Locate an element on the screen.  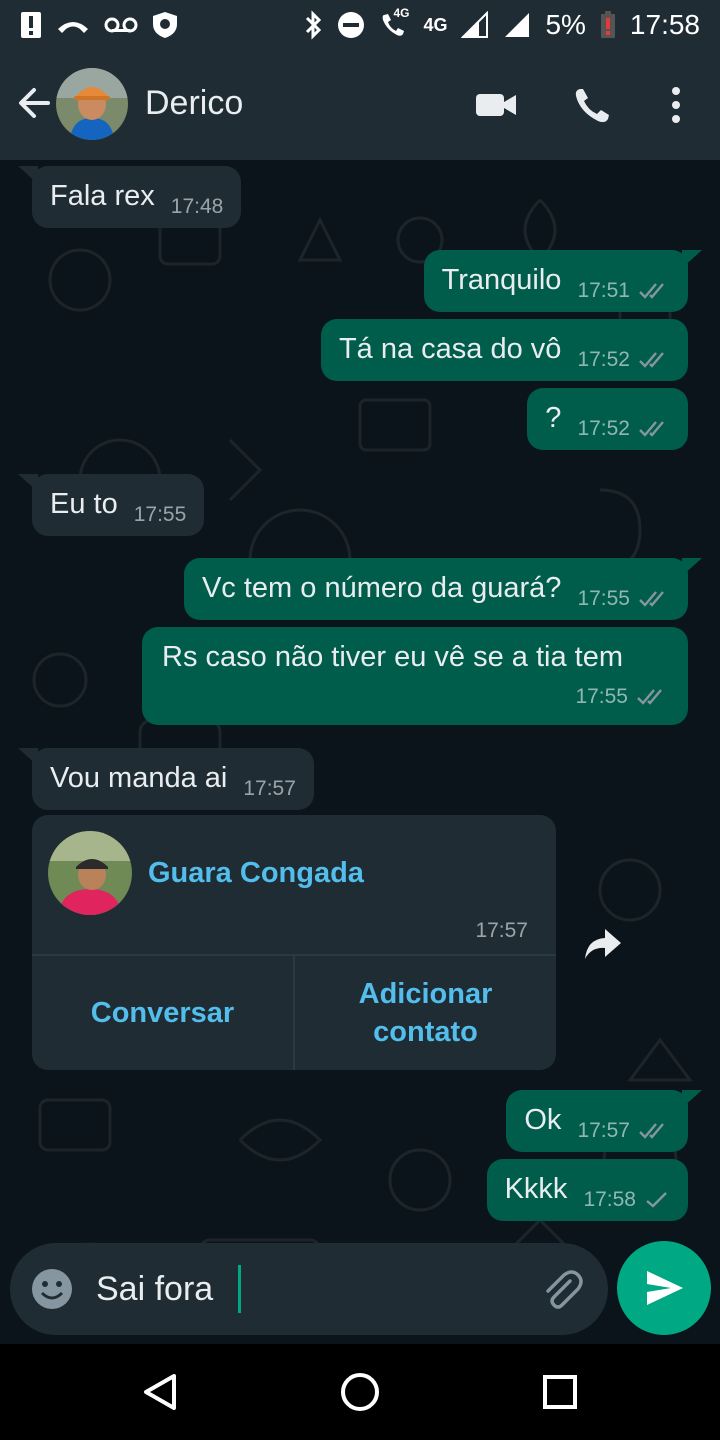
message-incoming: Vou manda ai 17:57 is located at coordinates (166, 779).